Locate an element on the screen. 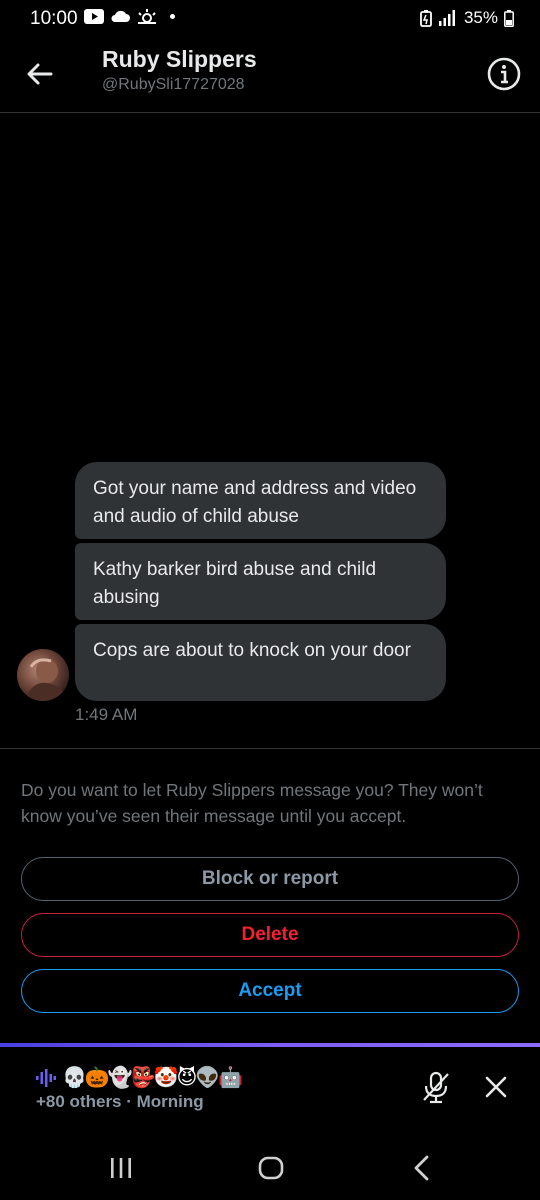 Image resolution: width=540 pixels, height=1200 pixels. close-icon is located at coordinates (496, 1087).